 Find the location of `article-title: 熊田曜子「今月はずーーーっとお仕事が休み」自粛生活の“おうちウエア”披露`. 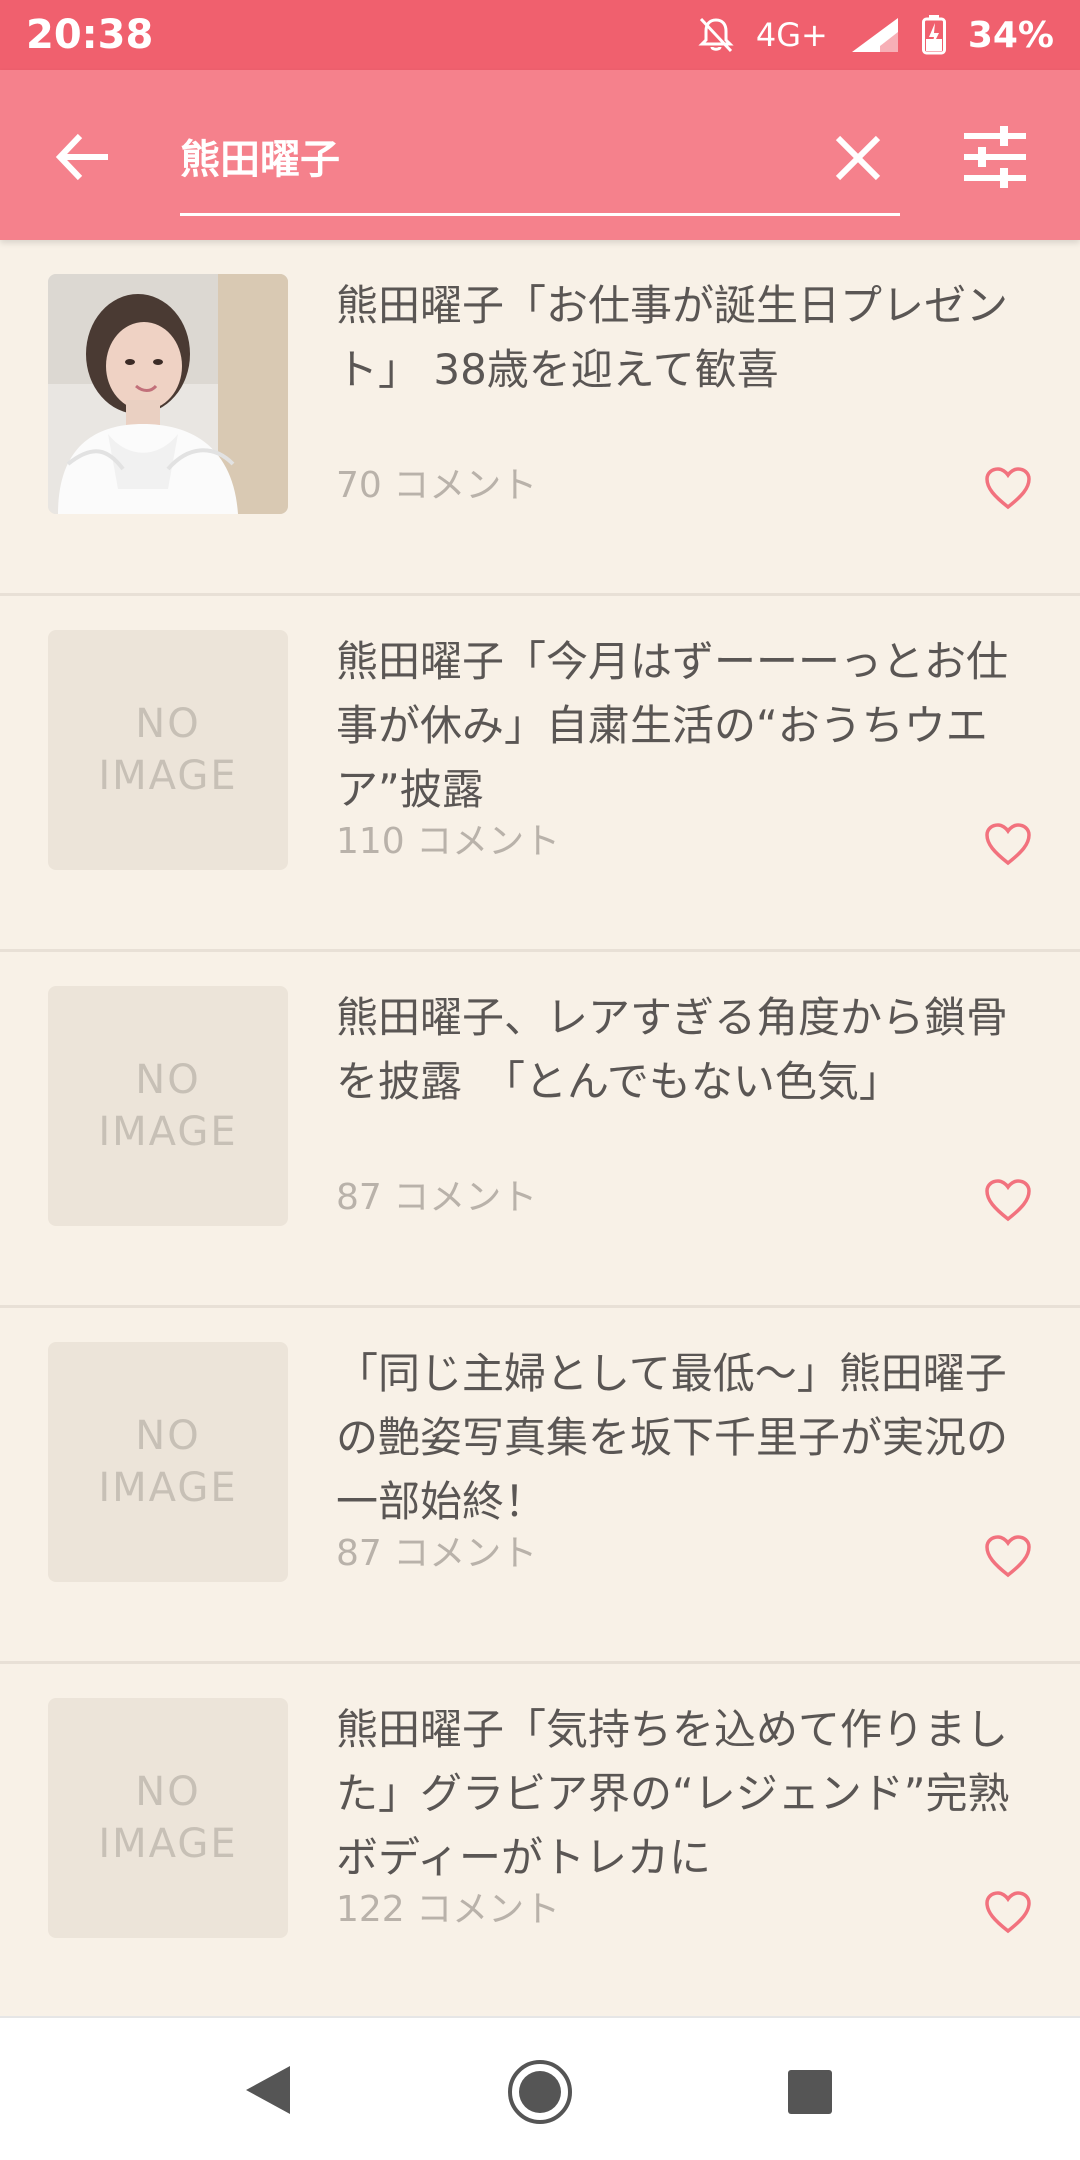

article-title: 熊田曜子「今月はずーーーっとお仕事が休み」自粛生活の“おうちウエア”披露 is located at coordinates (672, 725).